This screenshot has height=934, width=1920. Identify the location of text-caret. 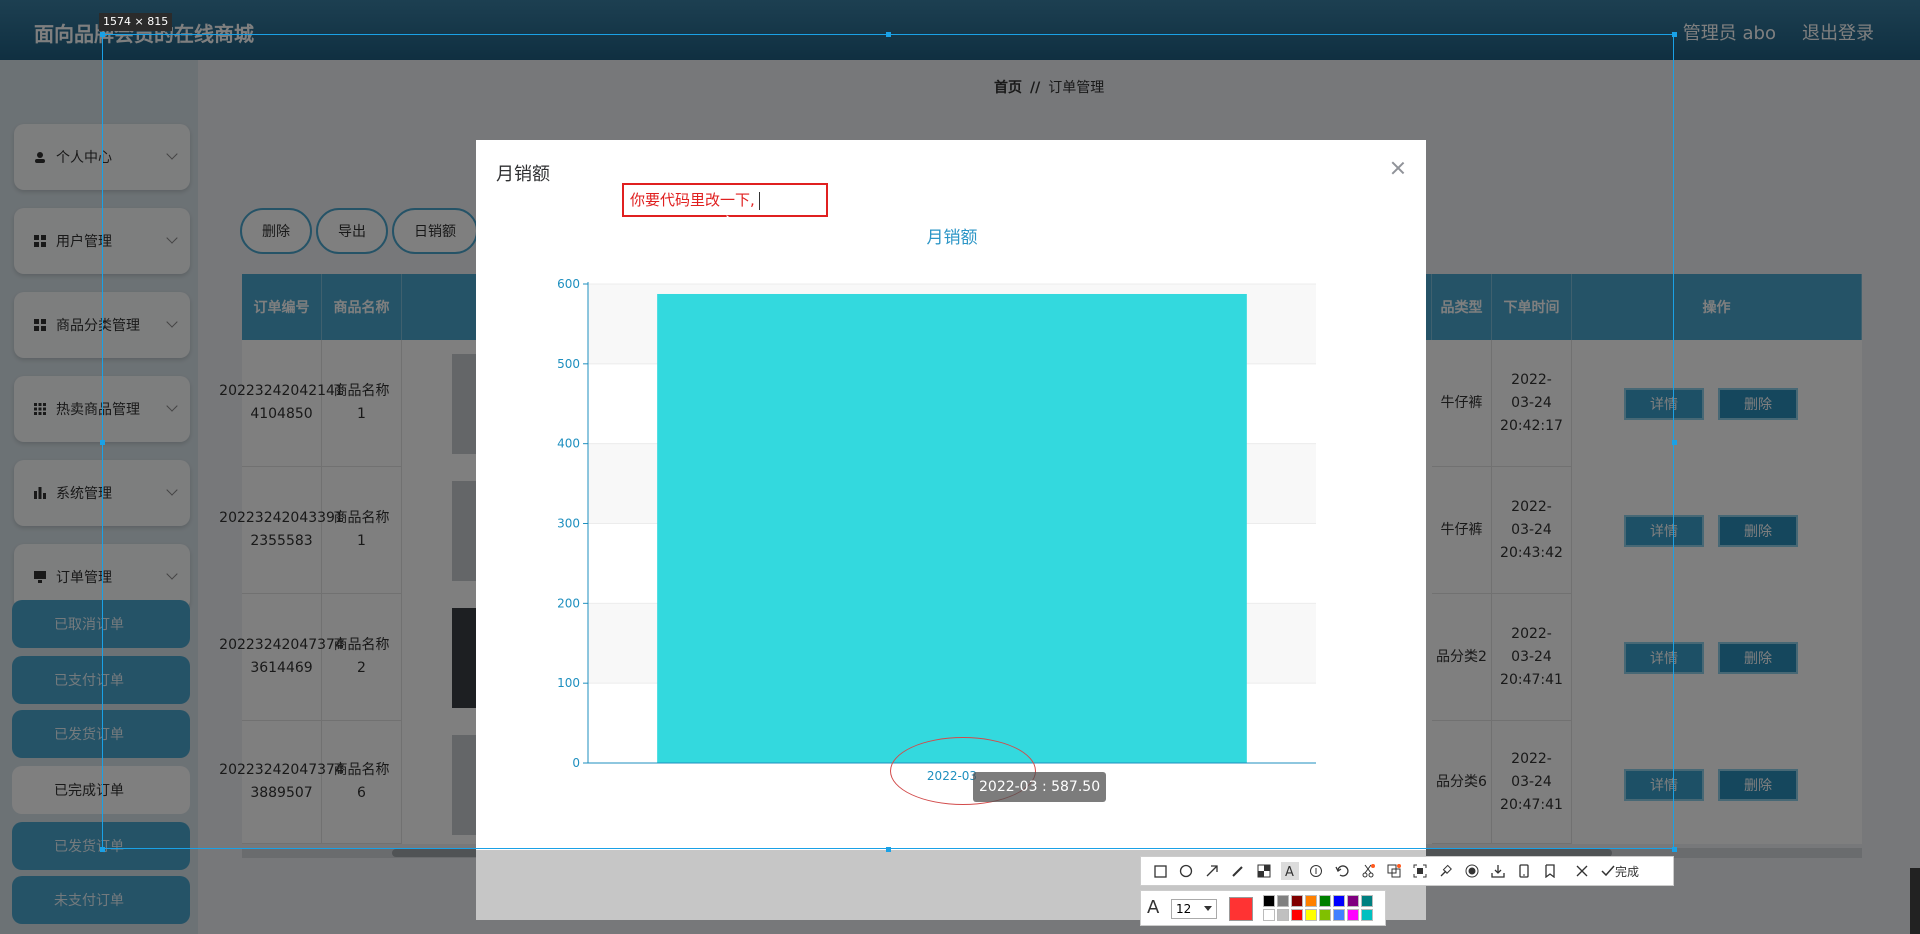
(759, 200).